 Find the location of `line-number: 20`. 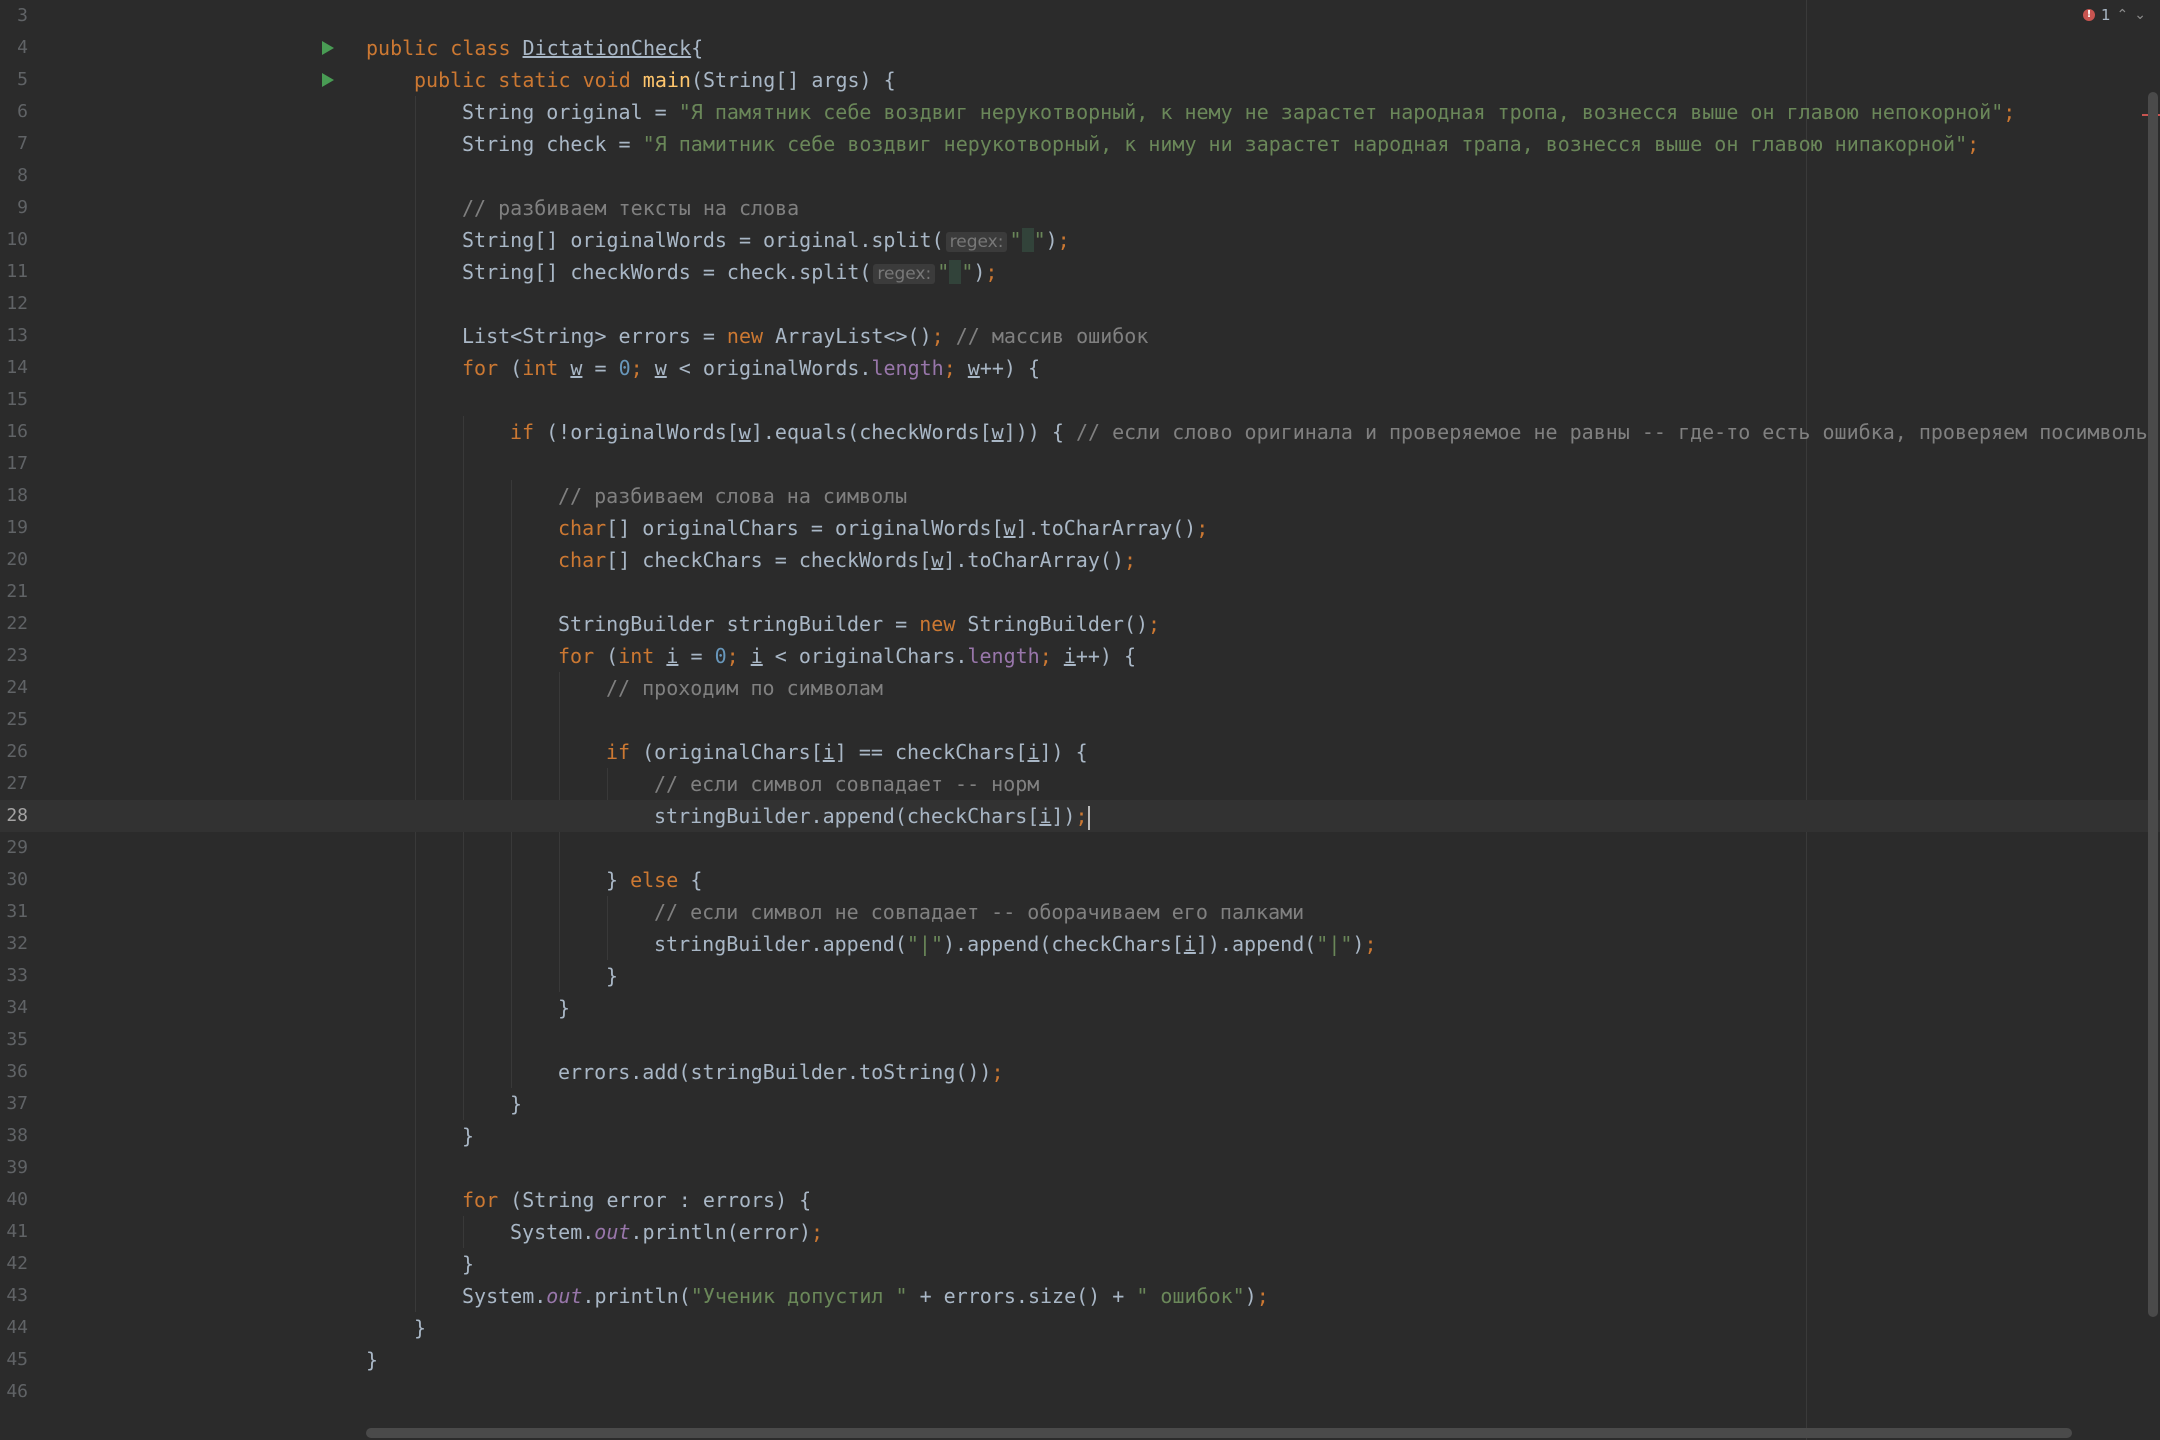

line-number: 20 is located at coordinates (14, 560).